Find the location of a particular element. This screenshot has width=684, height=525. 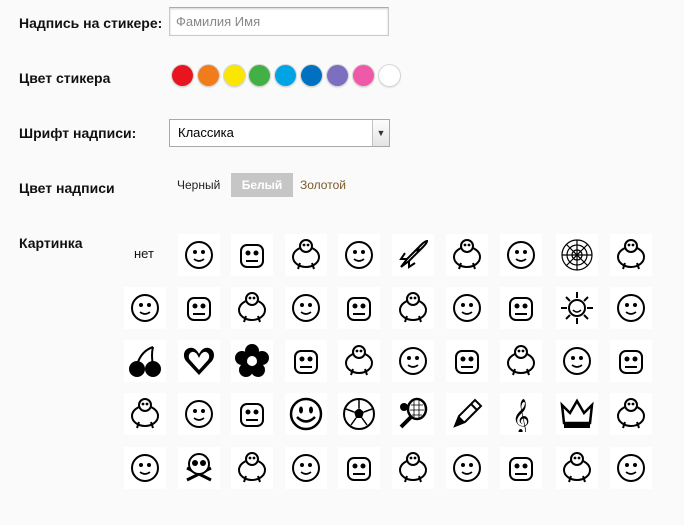

skull-crossbones-icon is located at coordinates (199, 467).